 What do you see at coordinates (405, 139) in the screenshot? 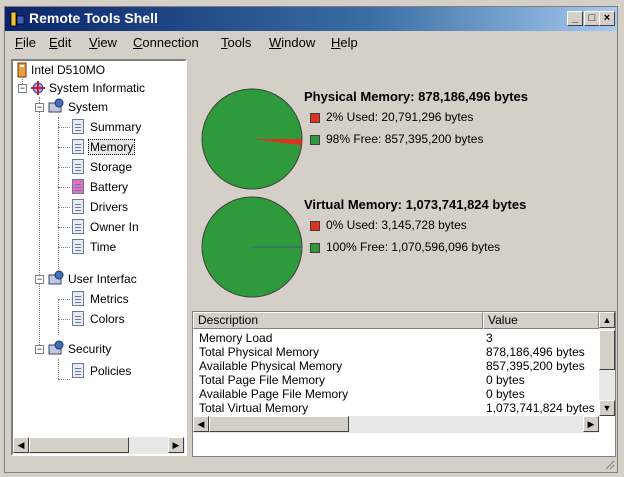
I see `physical-free-label: 98% Free: 857,395,200 bytes` at bounding box center [405, 139].